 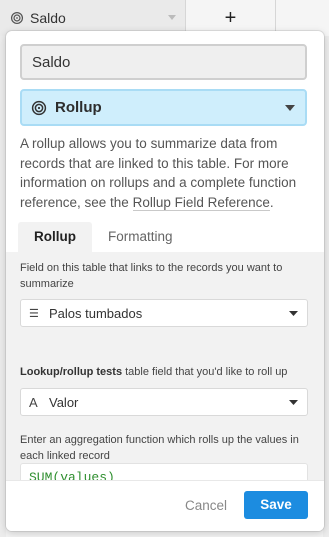 I want to click on description-end: ., so click(x=271, y=202).